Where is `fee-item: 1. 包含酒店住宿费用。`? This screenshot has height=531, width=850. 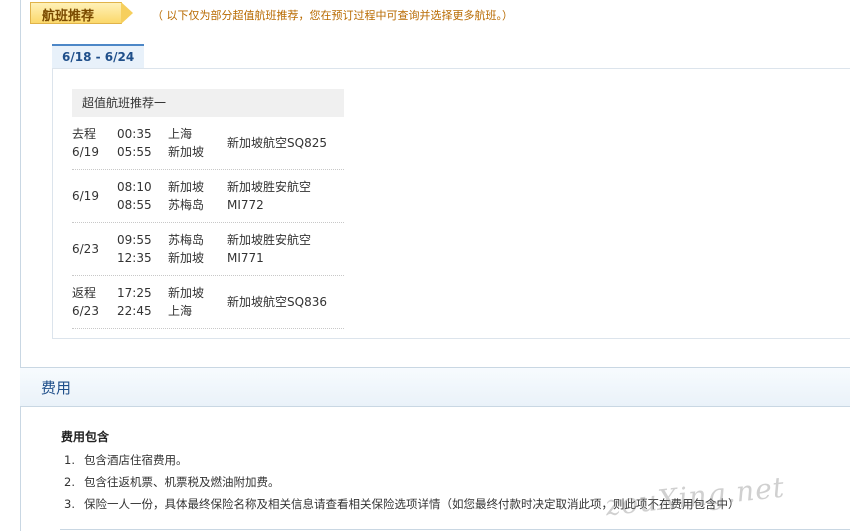
fee-item: 1. 包含酒店住宿费用。 is located at coordinates (126, 460).